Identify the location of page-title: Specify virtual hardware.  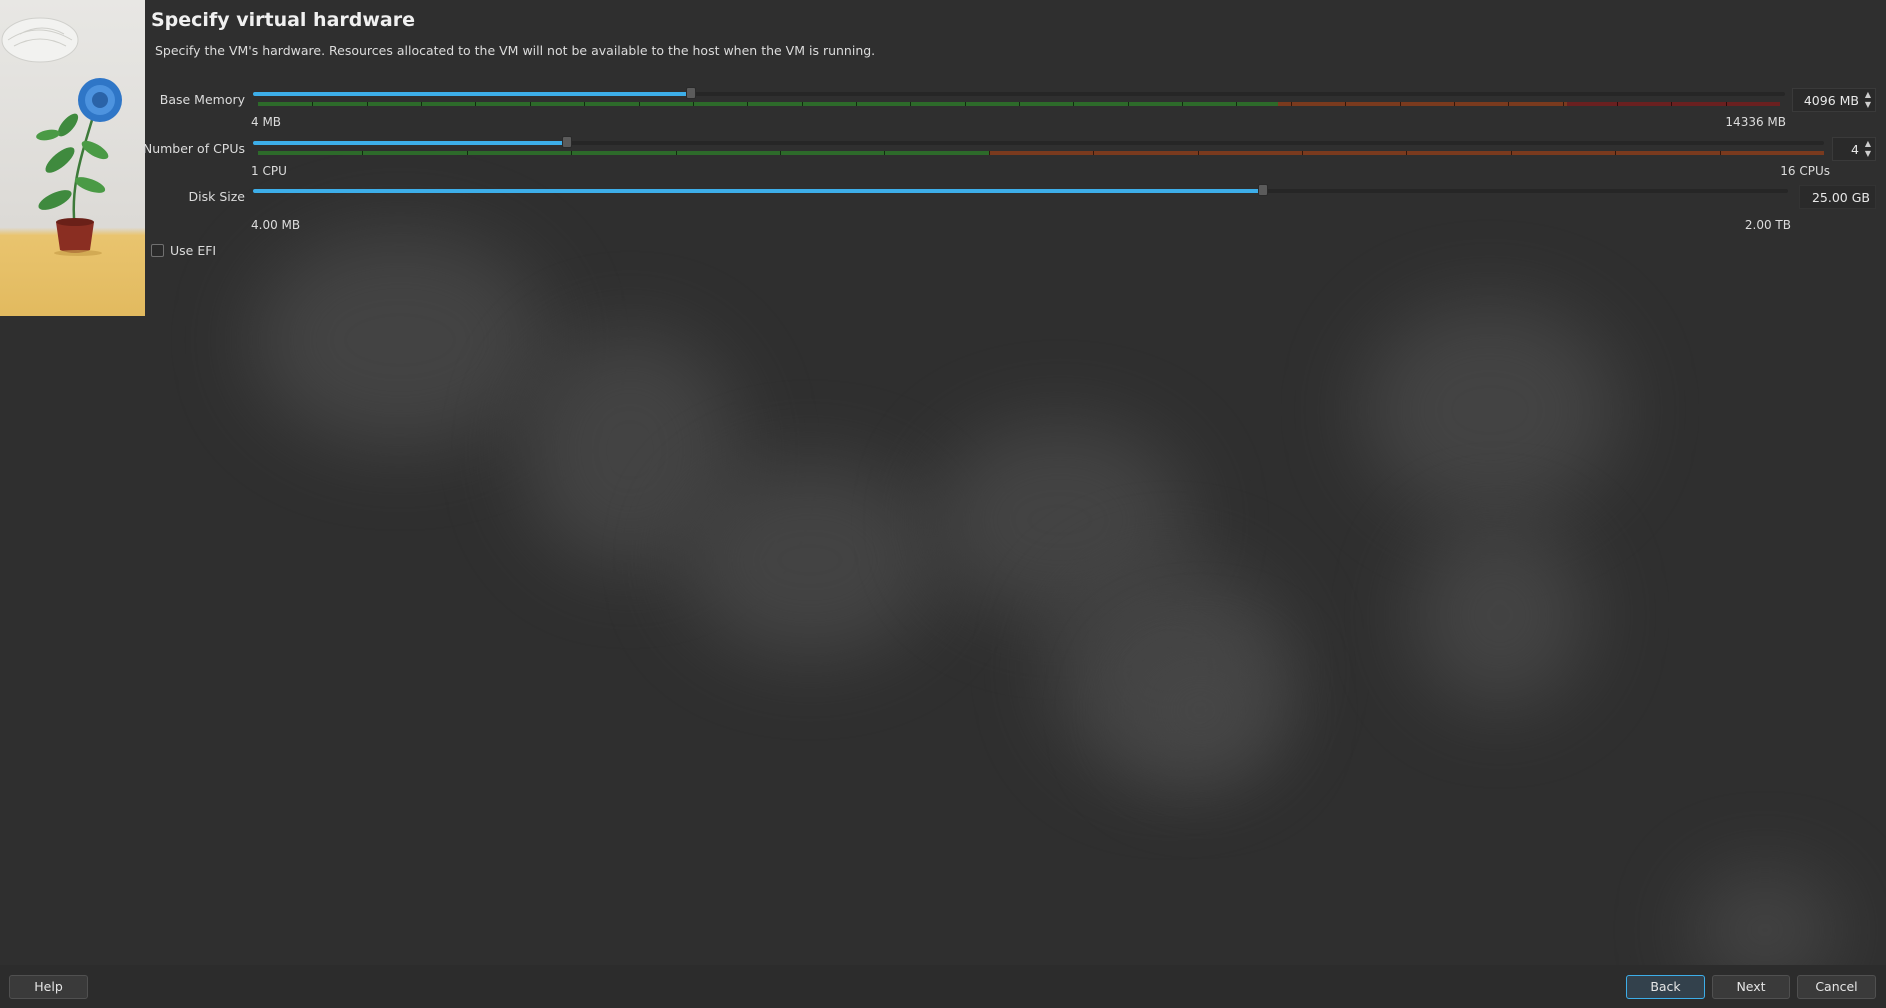
(283, 20).